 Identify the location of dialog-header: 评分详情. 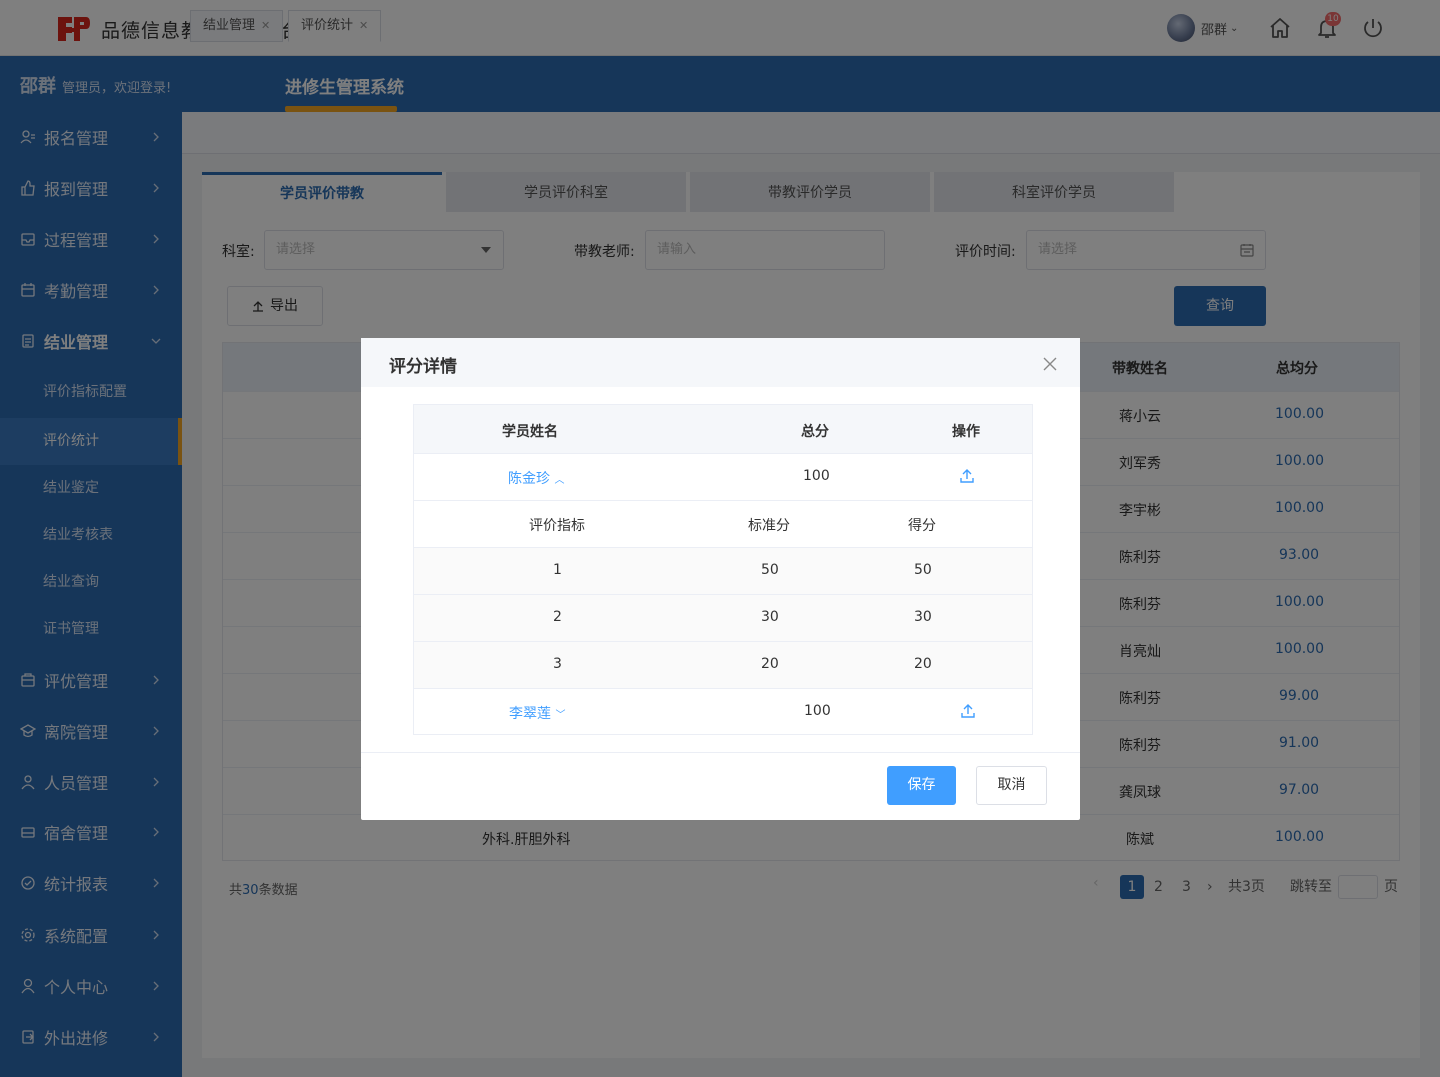
(720, 362).